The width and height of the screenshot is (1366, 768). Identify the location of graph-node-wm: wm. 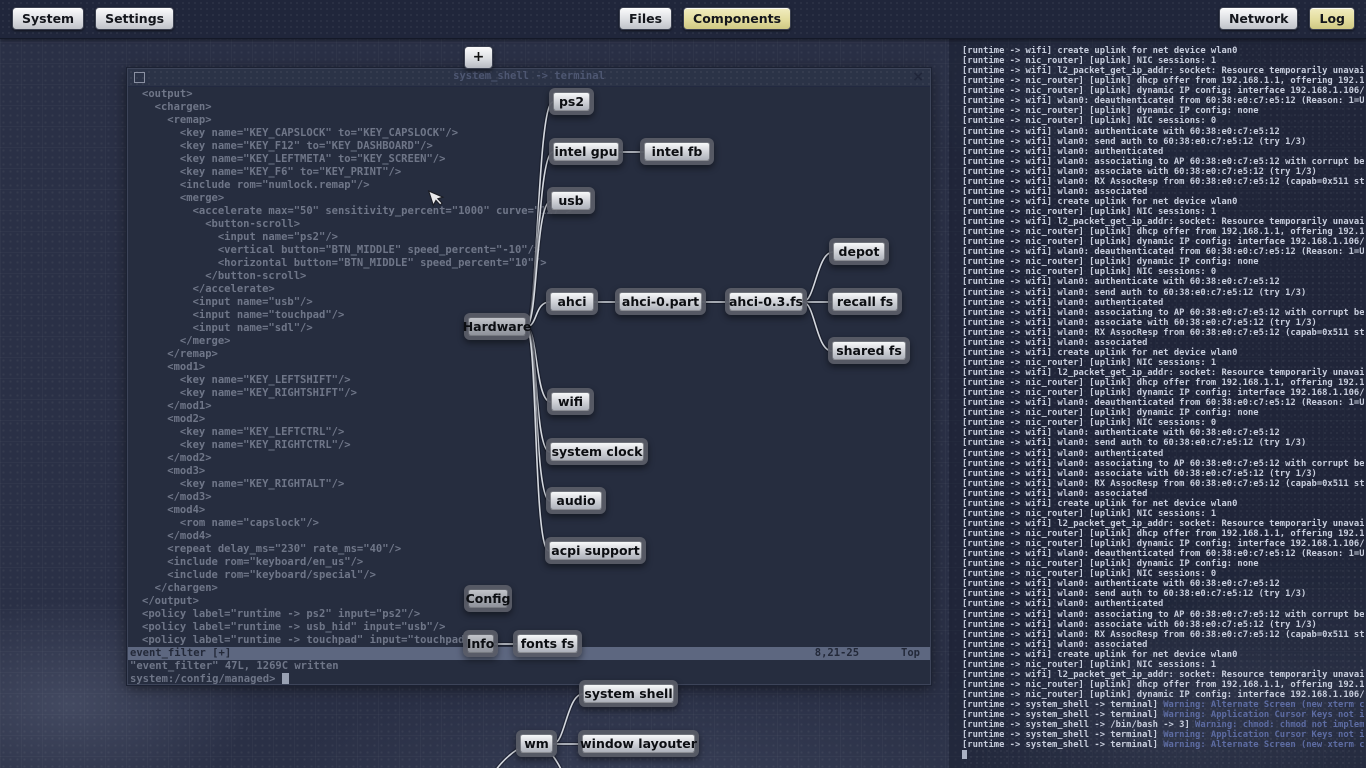
(536, 743).